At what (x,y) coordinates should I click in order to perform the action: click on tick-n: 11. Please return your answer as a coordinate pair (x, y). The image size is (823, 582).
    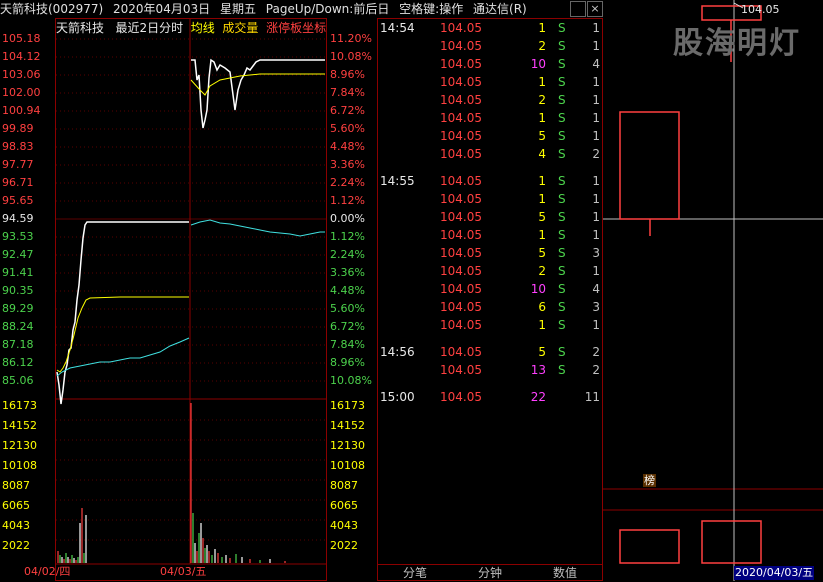
    Looking at the image, I should click on (592, 397).